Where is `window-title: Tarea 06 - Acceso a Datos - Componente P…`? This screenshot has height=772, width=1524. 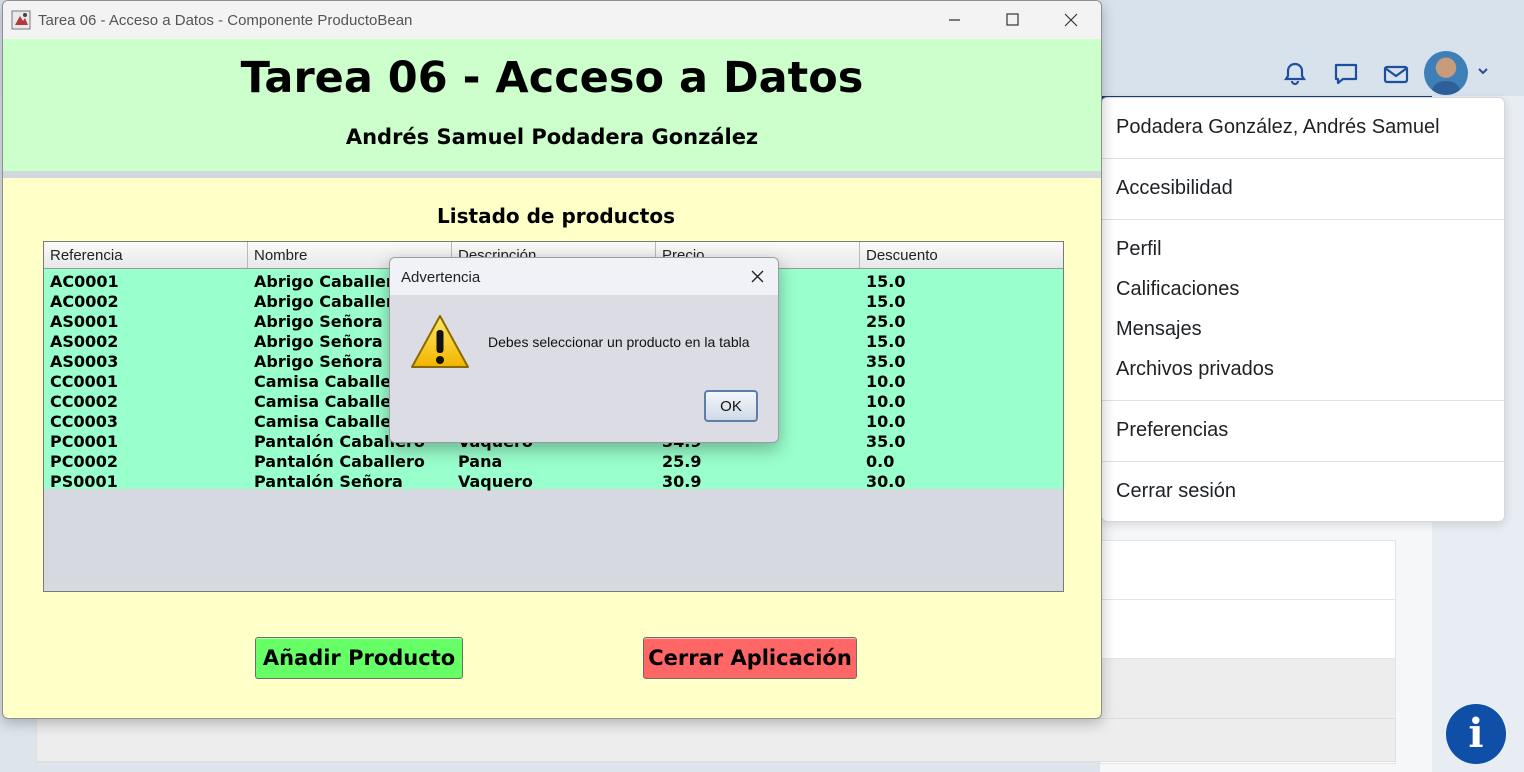
window-title: Tarea 06 - Acceso a Datos - Componente P… is located at coordinates (225, 20).